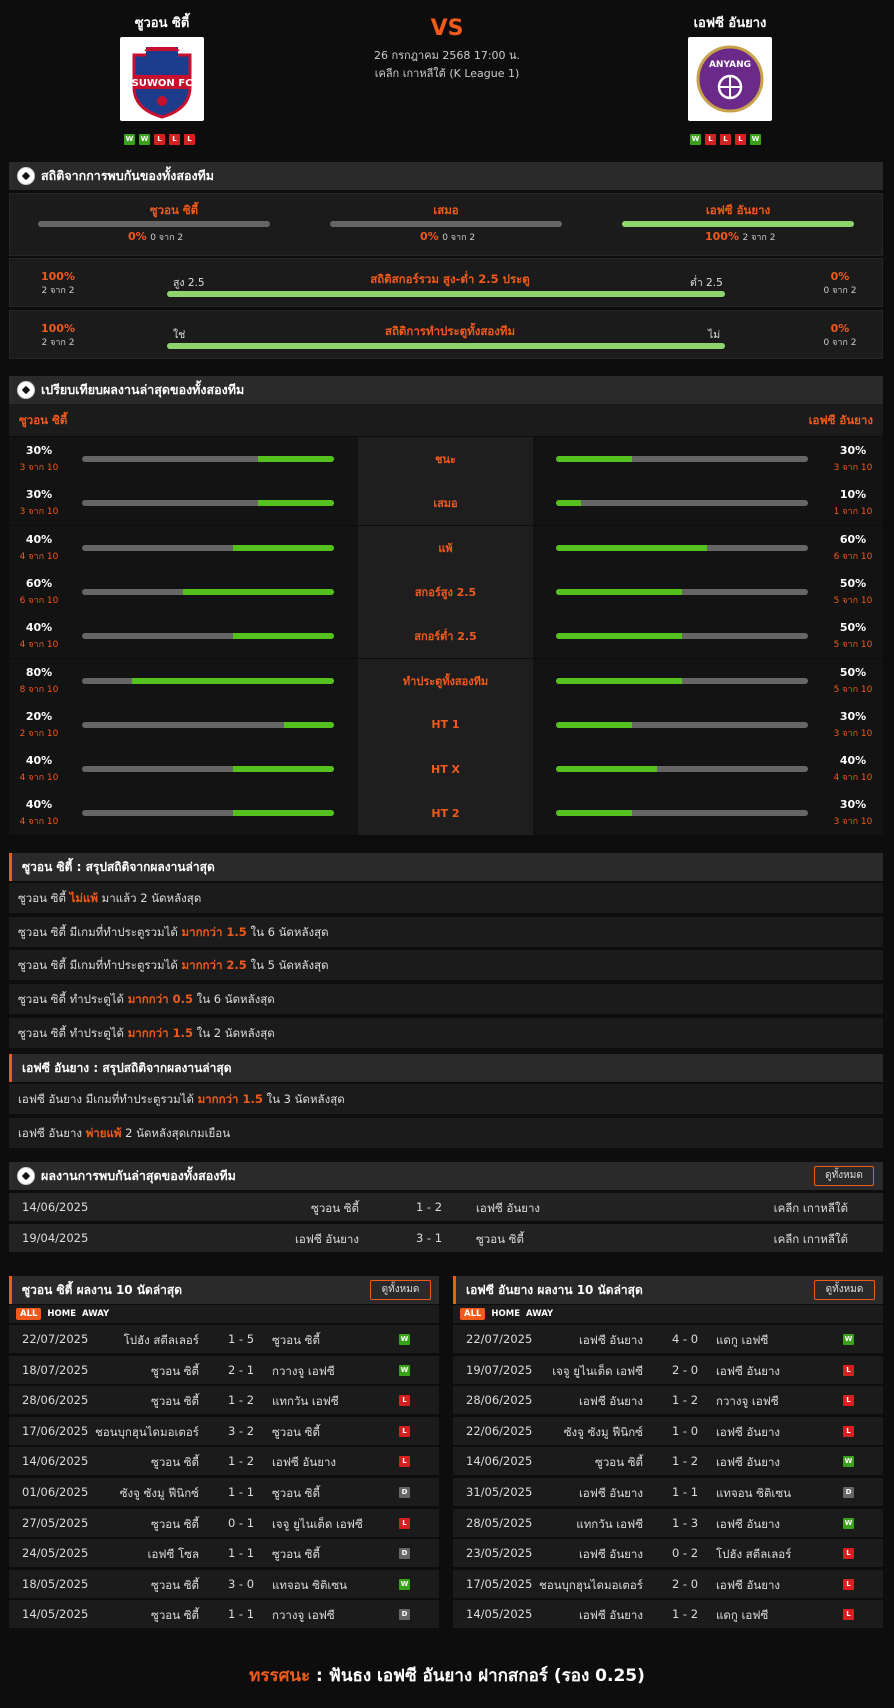 This screenshot has width=894, height=1708. What do you see at coordinates (844, 1290) in the screenshot?
I see `away-last10-view-all-button: ดูทั้งหมด` at bounding box center [844, 1290].